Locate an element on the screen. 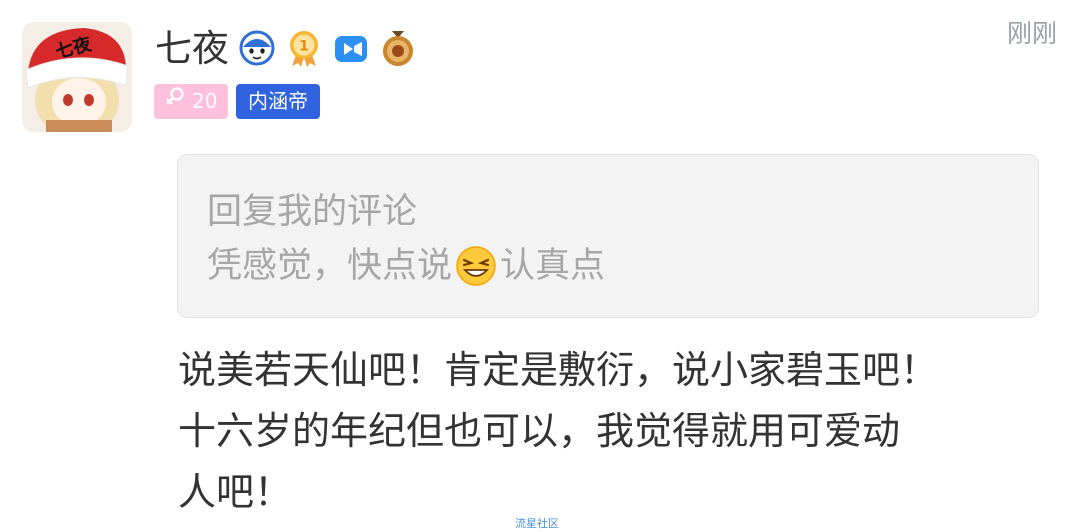 Image resolution: width=1079 pixels, height=532 pixels. female-symbol-icon is located at coordinates (175, 101).